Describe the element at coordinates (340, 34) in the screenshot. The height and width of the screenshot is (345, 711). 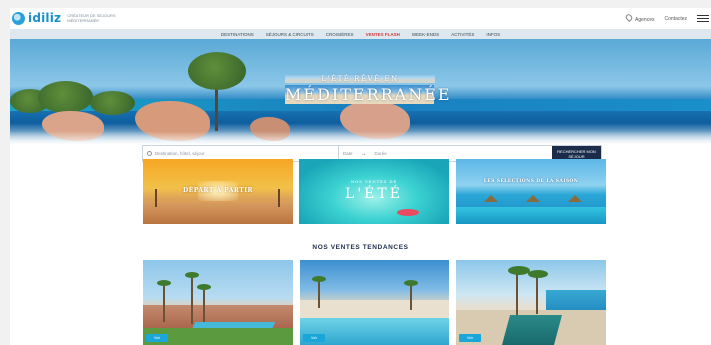
I see `nav-item-croisieres: Croisières` at that location.